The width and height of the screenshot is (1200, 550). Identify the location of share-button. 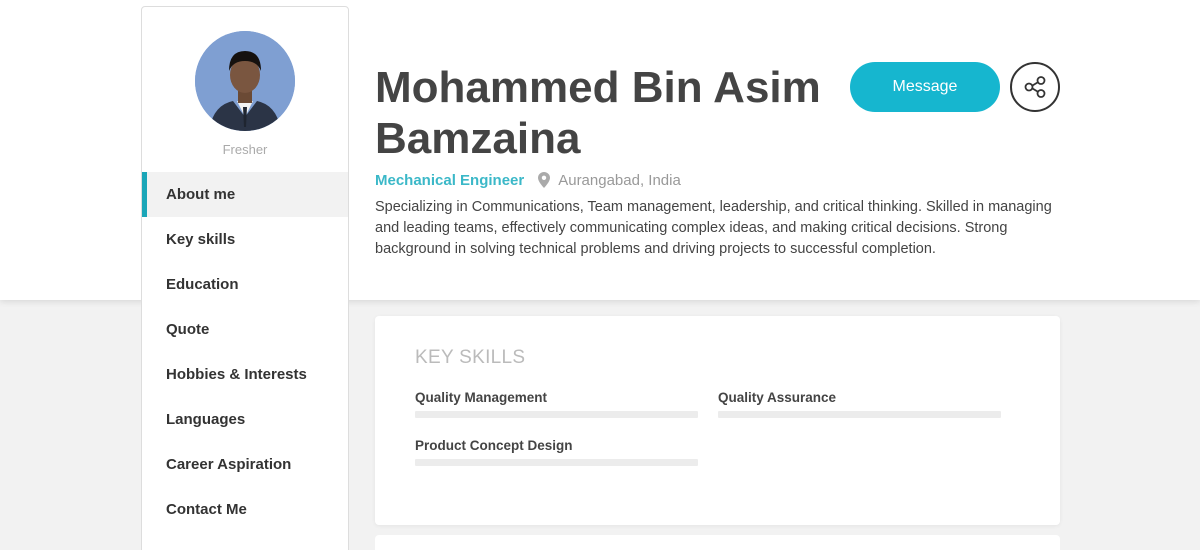
(1035, 87).